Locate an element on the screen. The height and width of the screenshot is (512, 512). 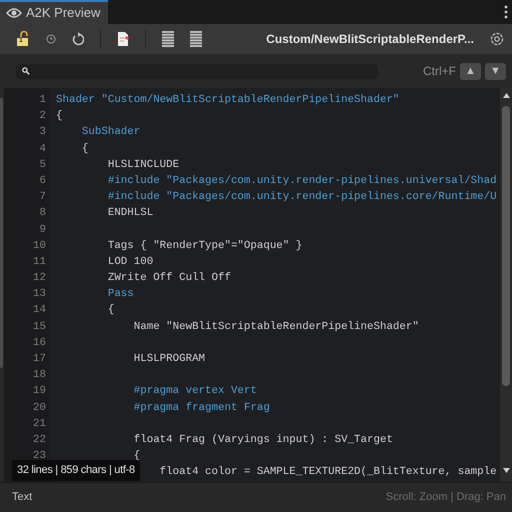
line-number: 15 is located at coordinates (39, 327).